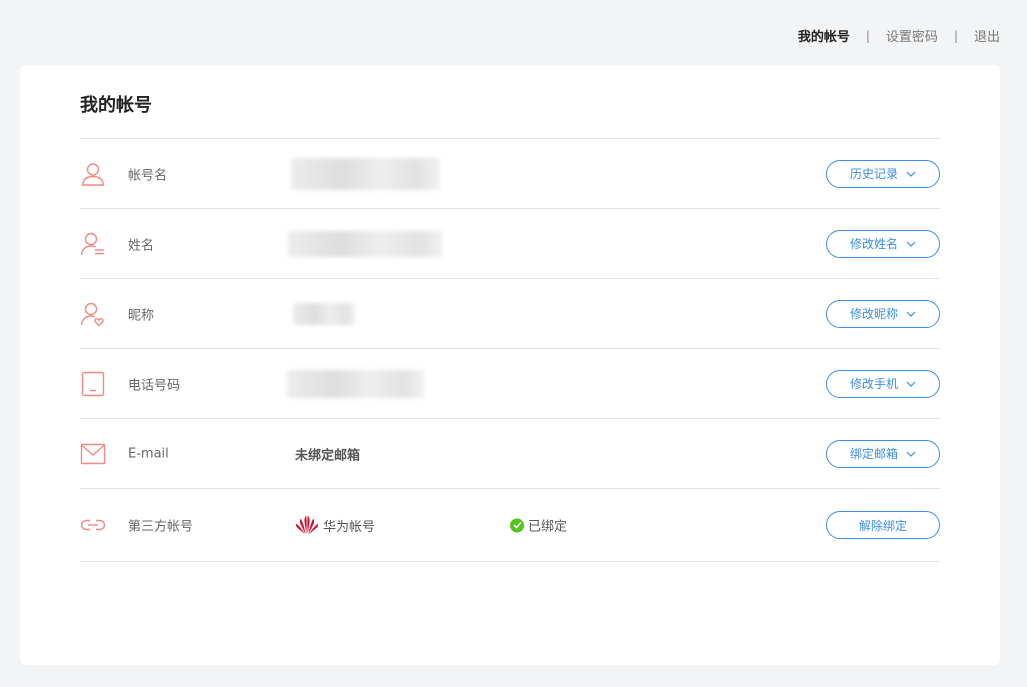  What do you see at coordinates (328, 455) in the screenshot?
I see `email-status: 未绑定邮箱` at bounding box center [328, 455].